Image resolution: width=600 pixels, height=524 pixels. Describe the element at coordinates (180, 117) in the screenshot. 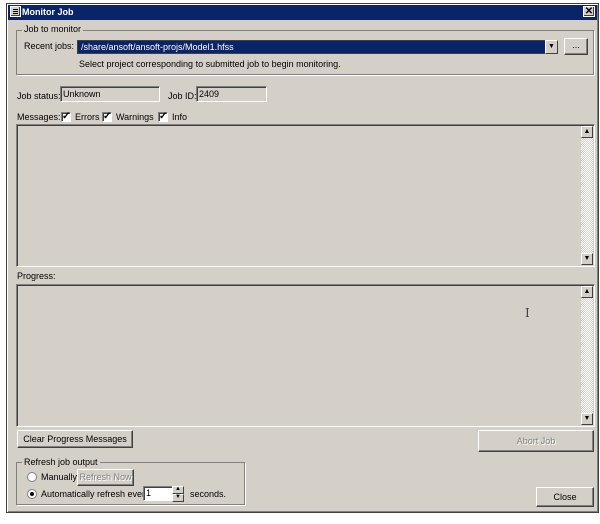

I see `info-label: Info` at that location.